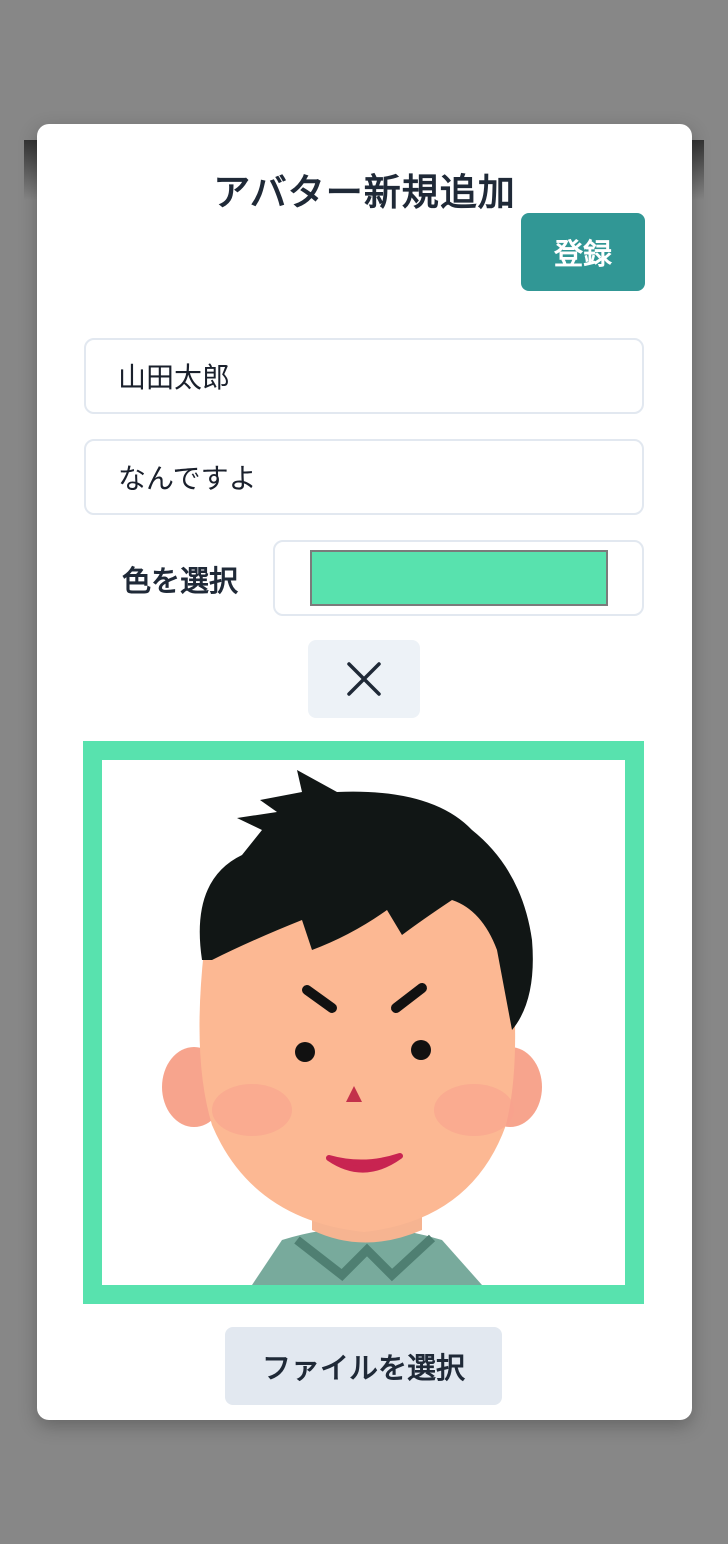 This screenshot has width=728, height=1544. I want to click on choose-file-button: ファイルを選択, so click(363, 1366).